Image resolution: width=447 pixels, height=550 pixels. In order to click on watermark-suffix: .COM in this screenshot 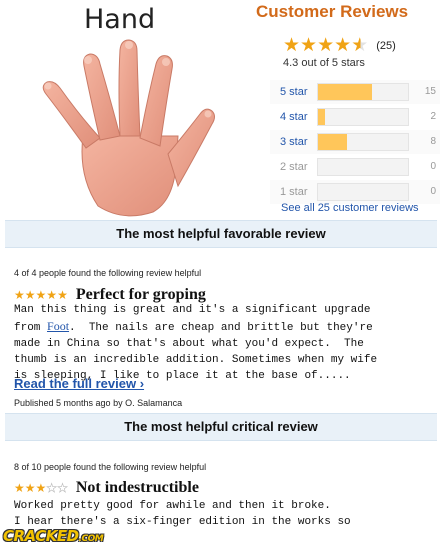, I will do `click(91, 539)`.